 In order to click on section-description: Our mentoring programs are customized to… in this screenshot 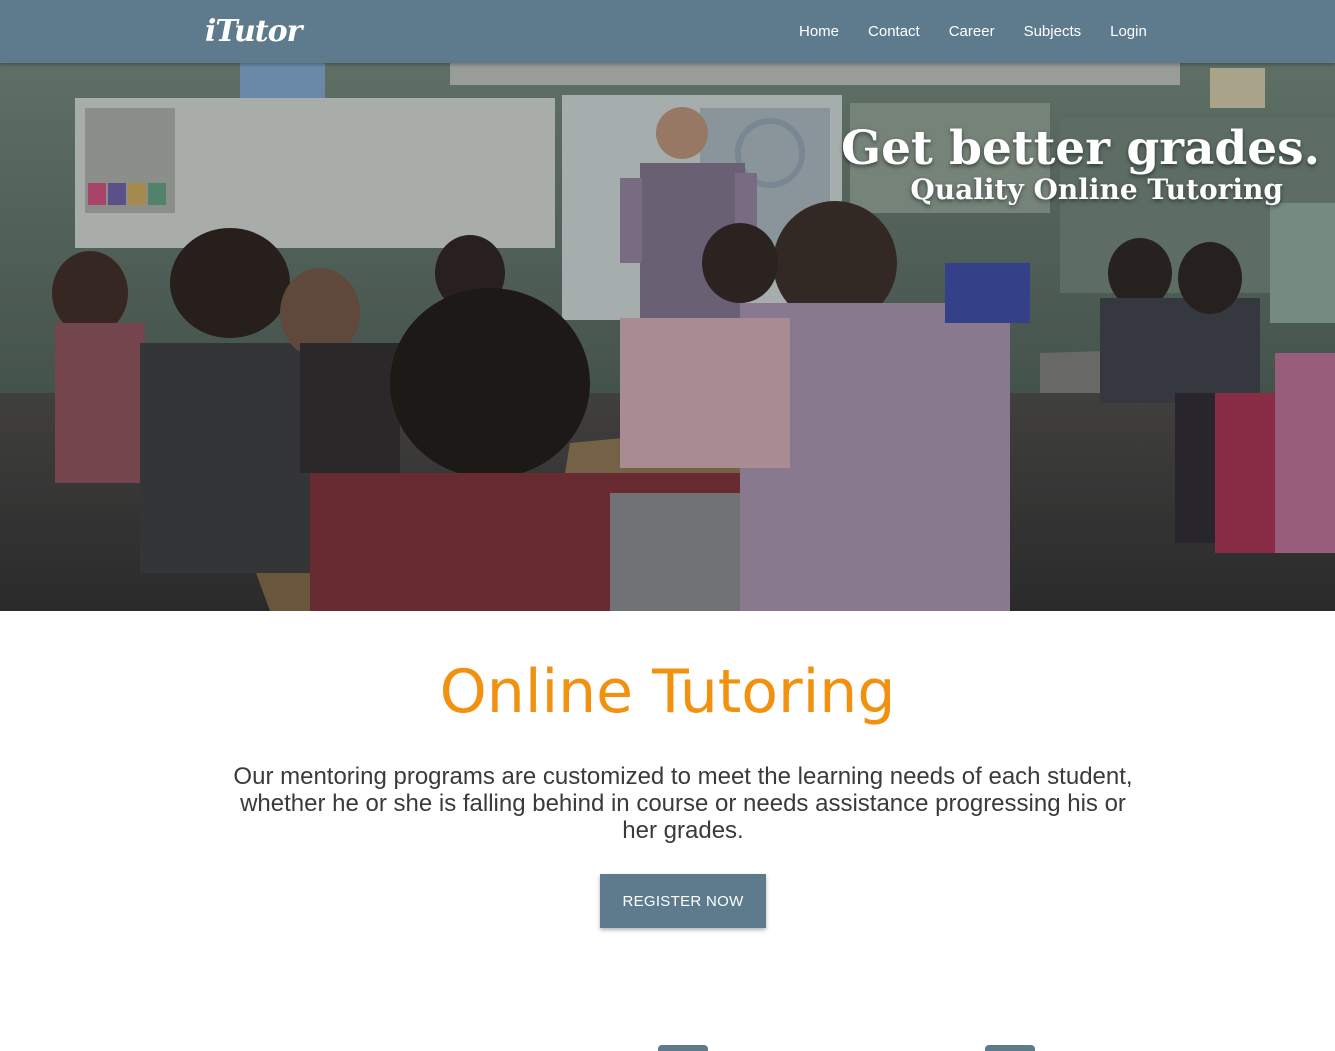, I will do `click(683, 803)`.